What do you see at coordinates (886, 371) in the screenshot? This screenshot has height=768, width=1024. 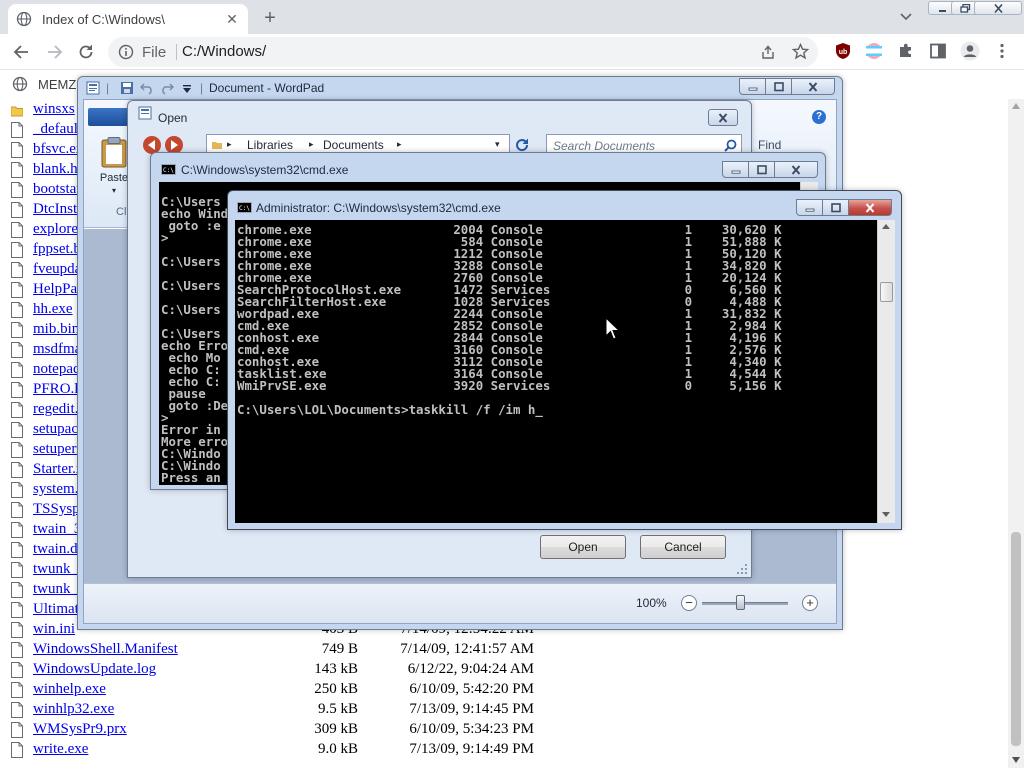 I see `console-scrollbar` at bounding box center [886, 371].